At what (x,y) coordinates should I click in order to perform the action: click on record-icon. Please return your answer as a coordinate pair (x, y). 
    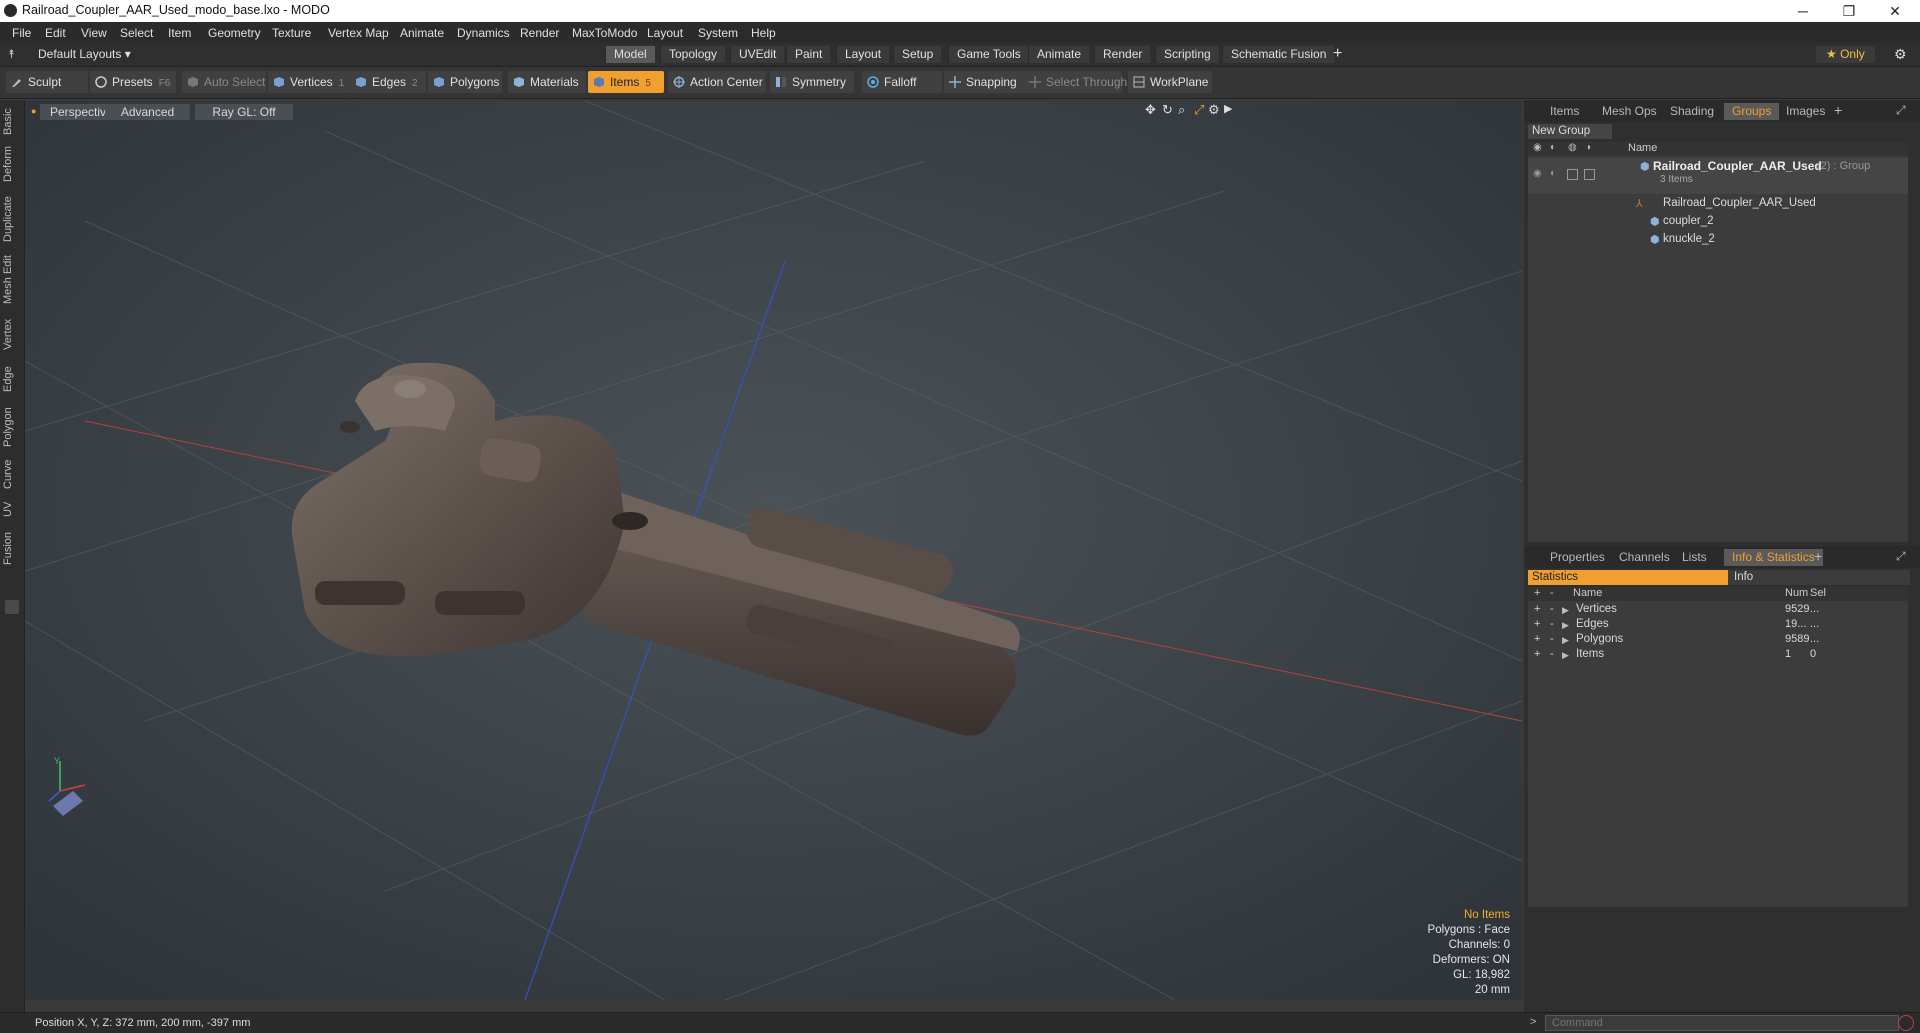
    Looking at the image, I should click on (1906, 1023).